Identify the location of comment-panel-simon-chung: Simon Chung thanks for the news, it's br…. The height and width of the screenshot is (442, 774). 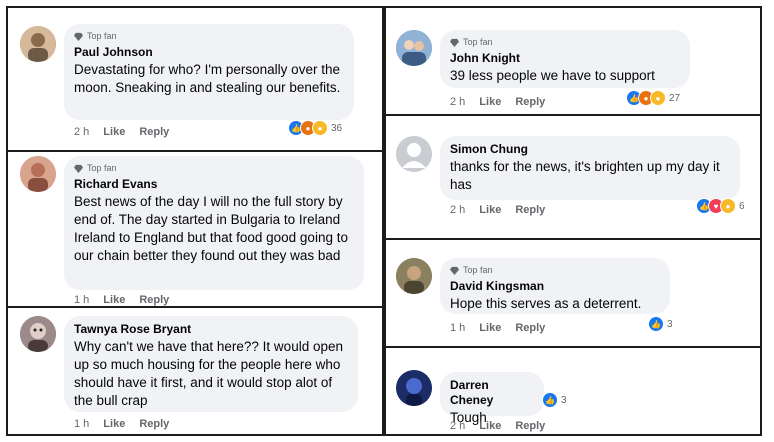
(573, 177).